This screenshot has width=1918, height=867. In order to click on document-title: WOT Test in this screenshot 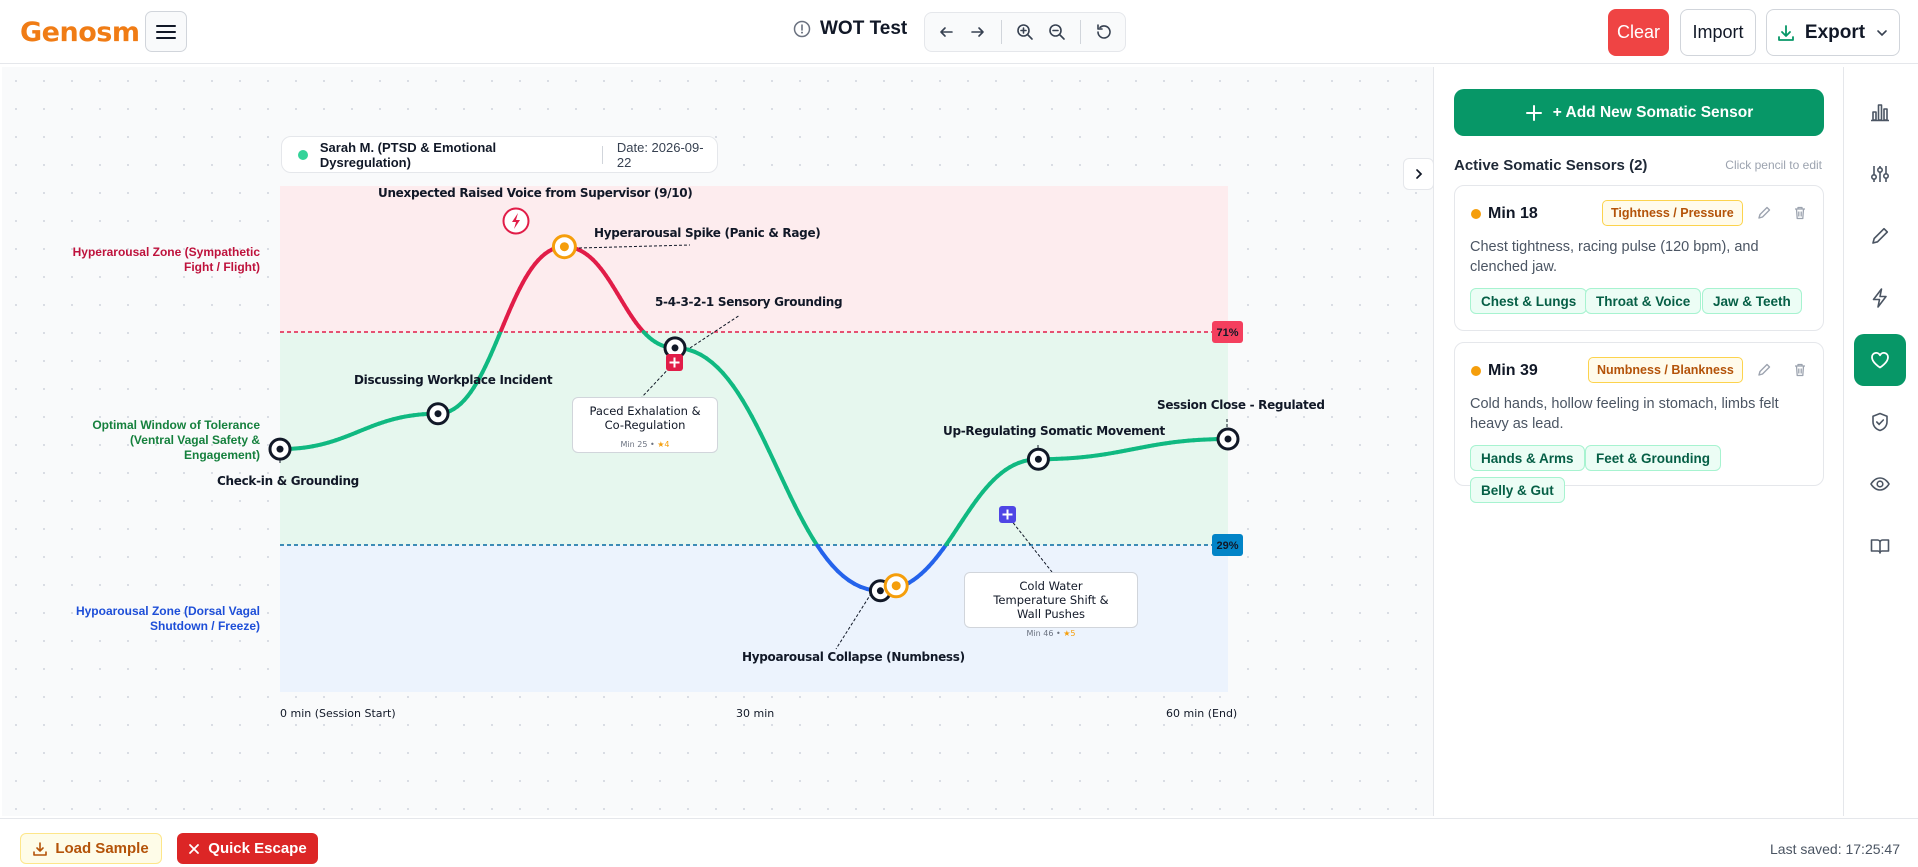, I will do `click(864, 28)`.